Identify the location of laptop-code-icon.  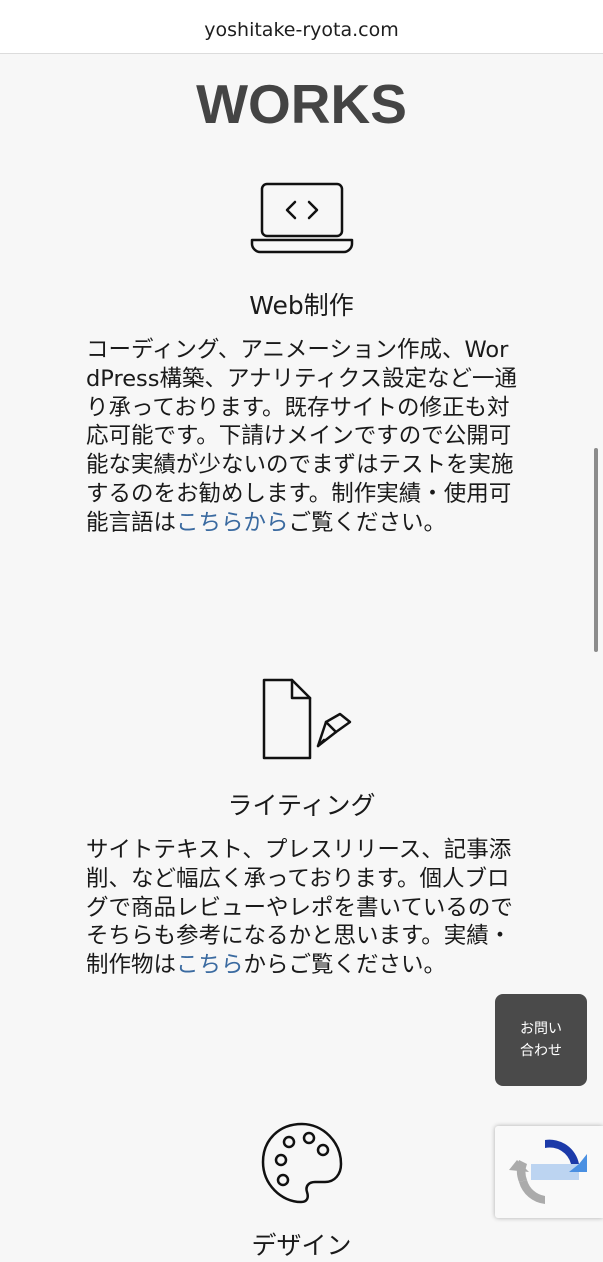
(301, 218).